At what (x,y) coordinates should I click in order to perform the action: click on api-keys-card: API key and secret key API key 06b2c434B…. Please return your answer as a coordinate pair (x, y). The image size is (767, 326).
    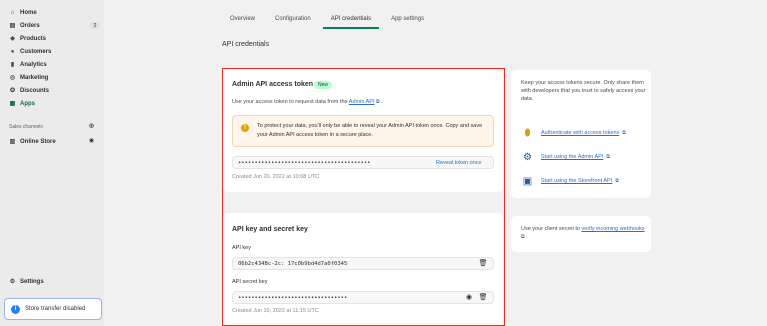
    Looking at the image, I should click on (363, 269).